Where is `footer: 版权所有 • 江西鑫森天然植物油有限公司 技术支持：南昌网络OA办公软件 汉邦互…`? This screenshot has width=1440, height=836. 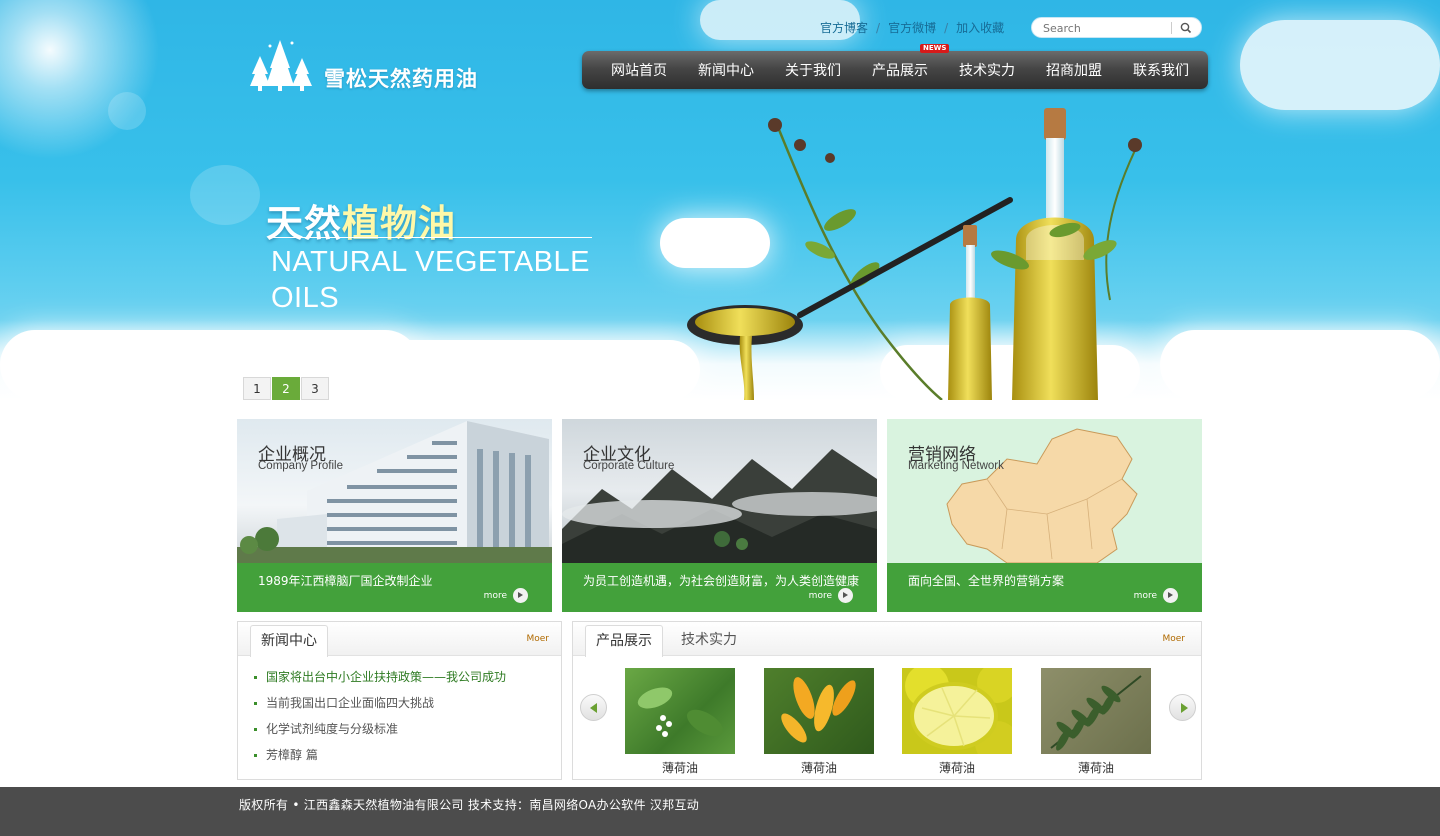
footer: 版权所有 • 江西鑫森天然植物油有限公司 技术支持：南昌网络OA办公软件 汉邦互… is located at coordinates (720, 811).